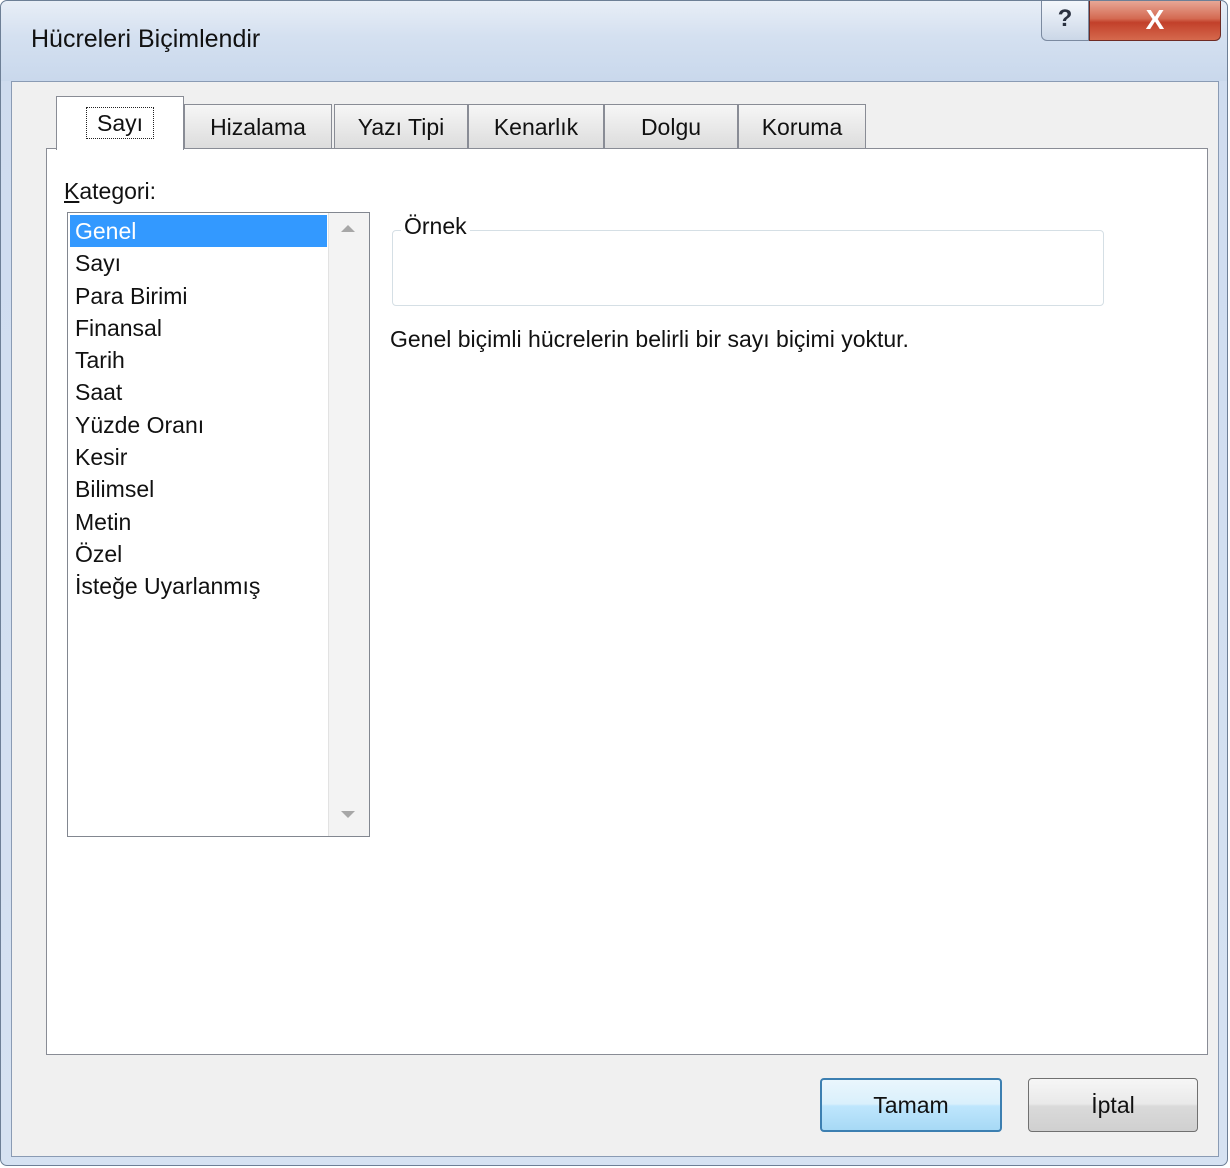  What do you see at coordinates (1065, 18) in the screenshot?
I see `help-icon: ?` at bounding box center [1065, 18].